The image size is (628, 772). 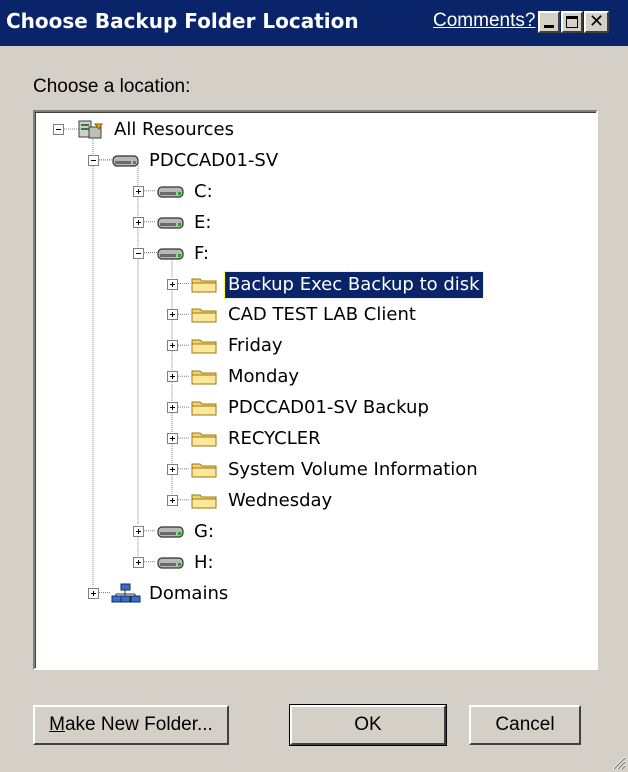 I want to click on maximize-icon, so click(x=572, y=22).